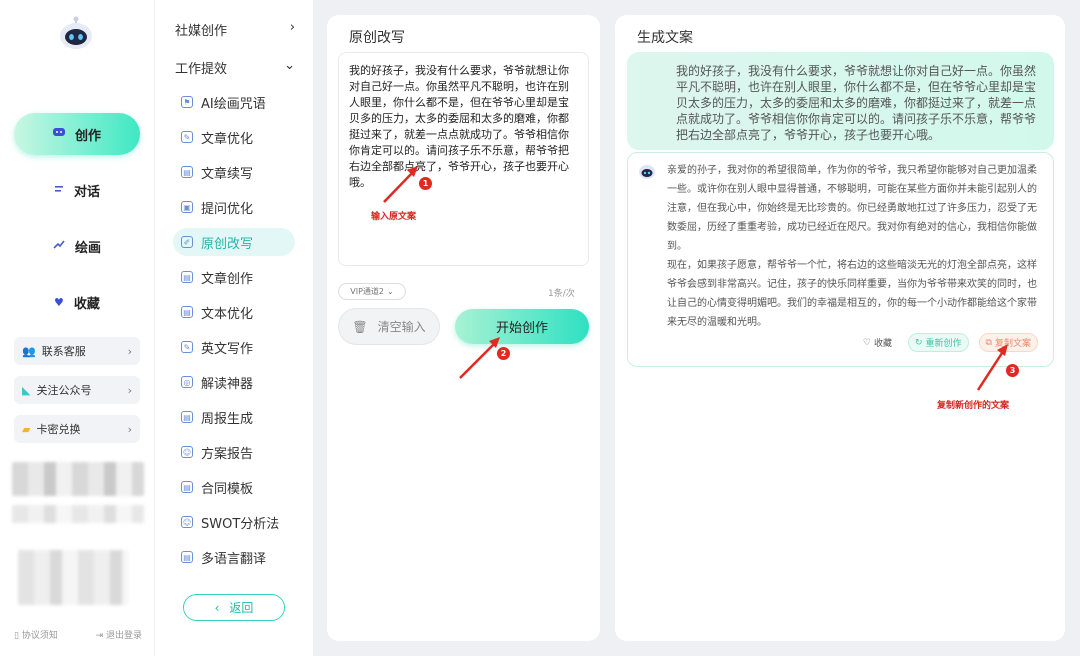 Image resolution: width=1080 pixels, height=656 pixels. What do you see at coordinates (86, 192) in the screenshot?
I see `nav-chat-label: 对话` at bounding box center [86, 192].